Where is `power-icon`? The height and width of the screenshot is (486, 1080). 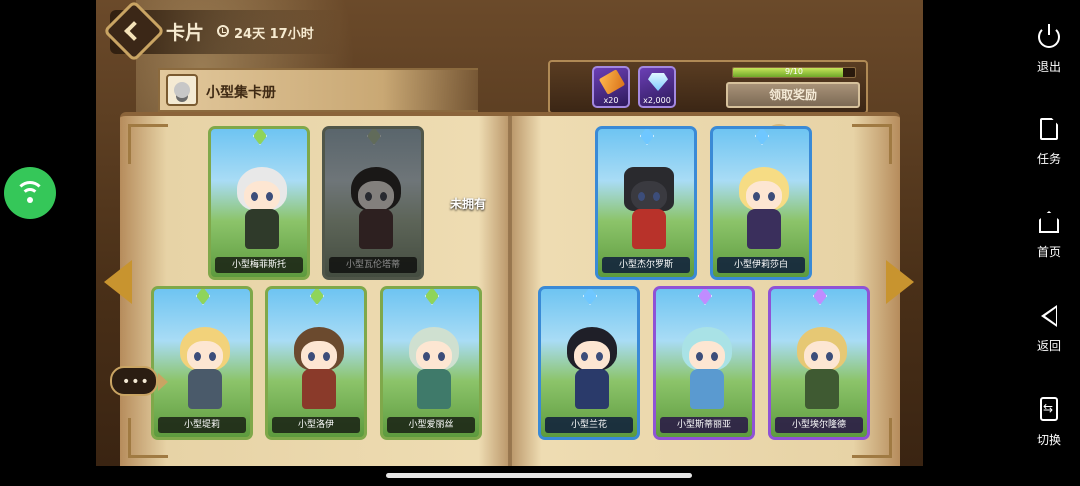
power-icon is located at coordinates (1049, 36).